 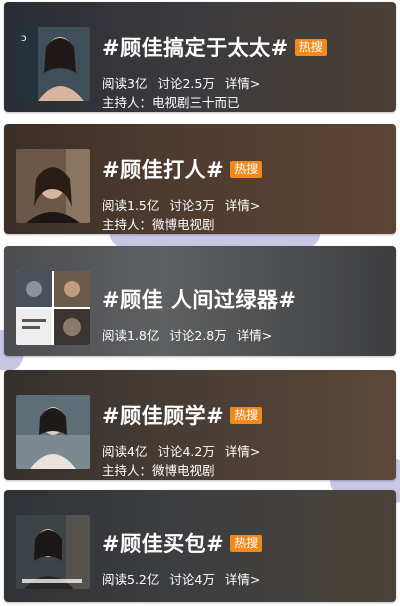 What do you see at coordinates (53, 64) in the screenshot?
I see `topic-thumbnail: ɔ` at bounding box center [53, 64].